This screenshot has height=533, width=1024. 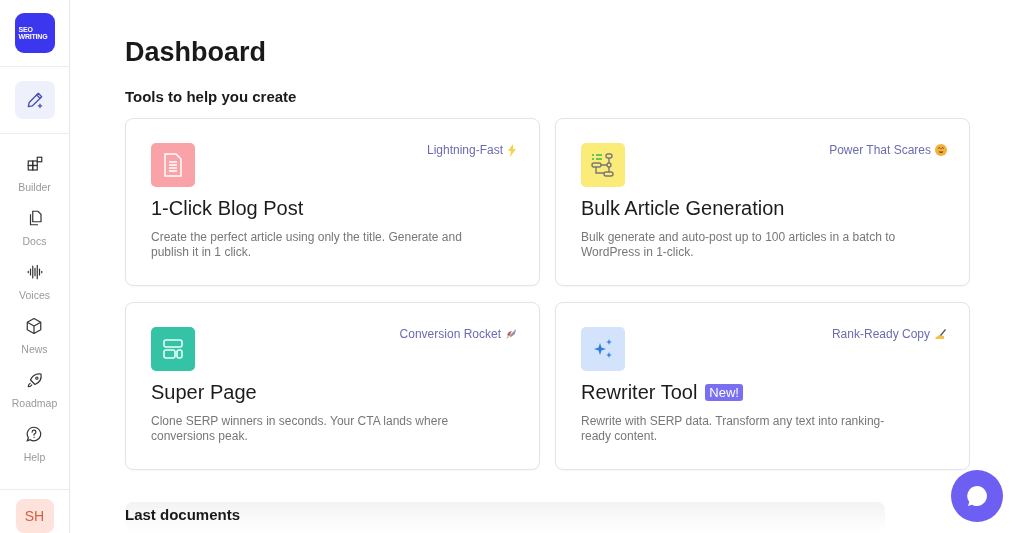 I want to click on tool-description: Bulk generate and auto-post up to 100 articles in a batch to WordPress in 1-click., so click(x=739, y=245).